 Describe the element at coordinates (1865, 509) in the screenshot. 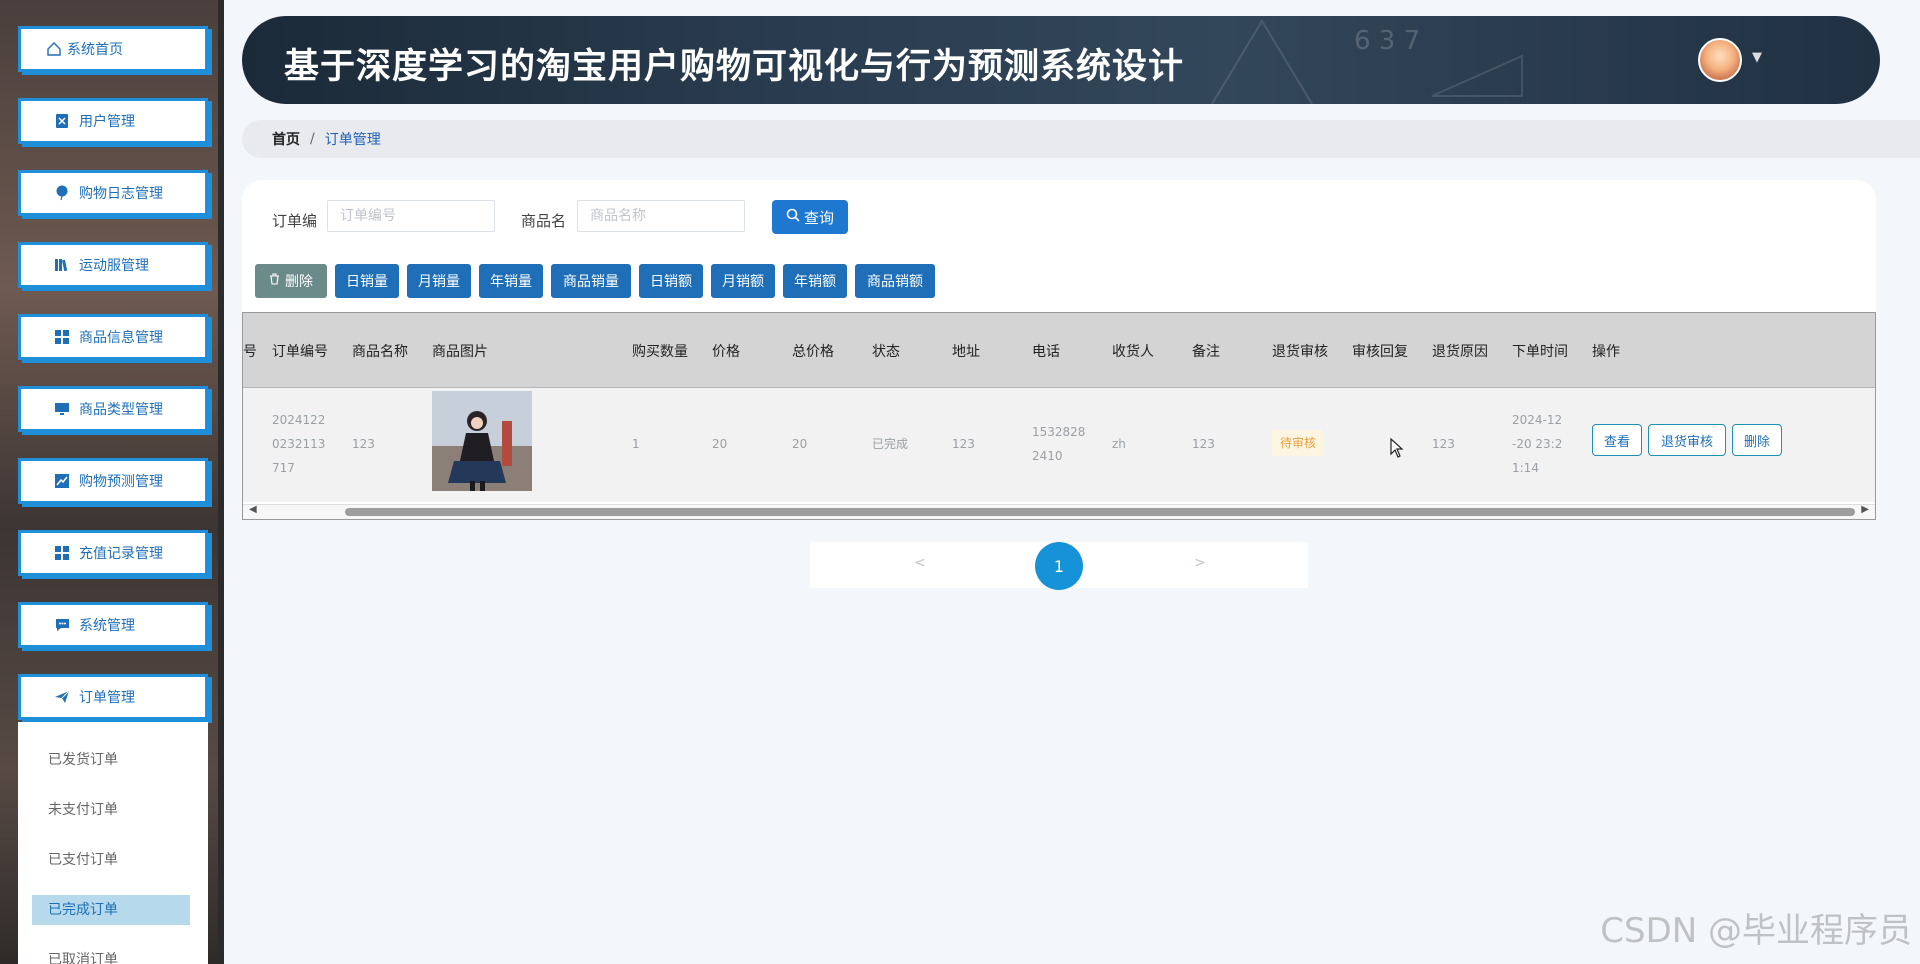

I see `scroll-right-icon: ▶` at that location.